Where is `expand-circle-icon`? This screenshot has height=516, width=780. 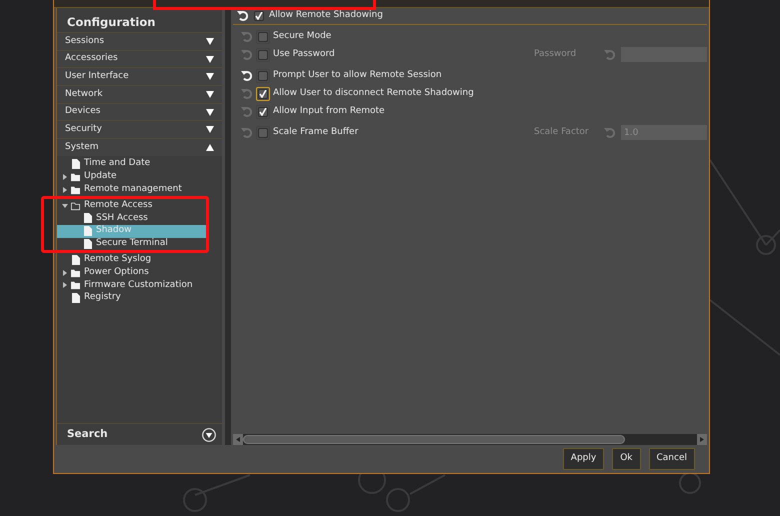 expand-circle-icon is located at coordinates (209, 435).